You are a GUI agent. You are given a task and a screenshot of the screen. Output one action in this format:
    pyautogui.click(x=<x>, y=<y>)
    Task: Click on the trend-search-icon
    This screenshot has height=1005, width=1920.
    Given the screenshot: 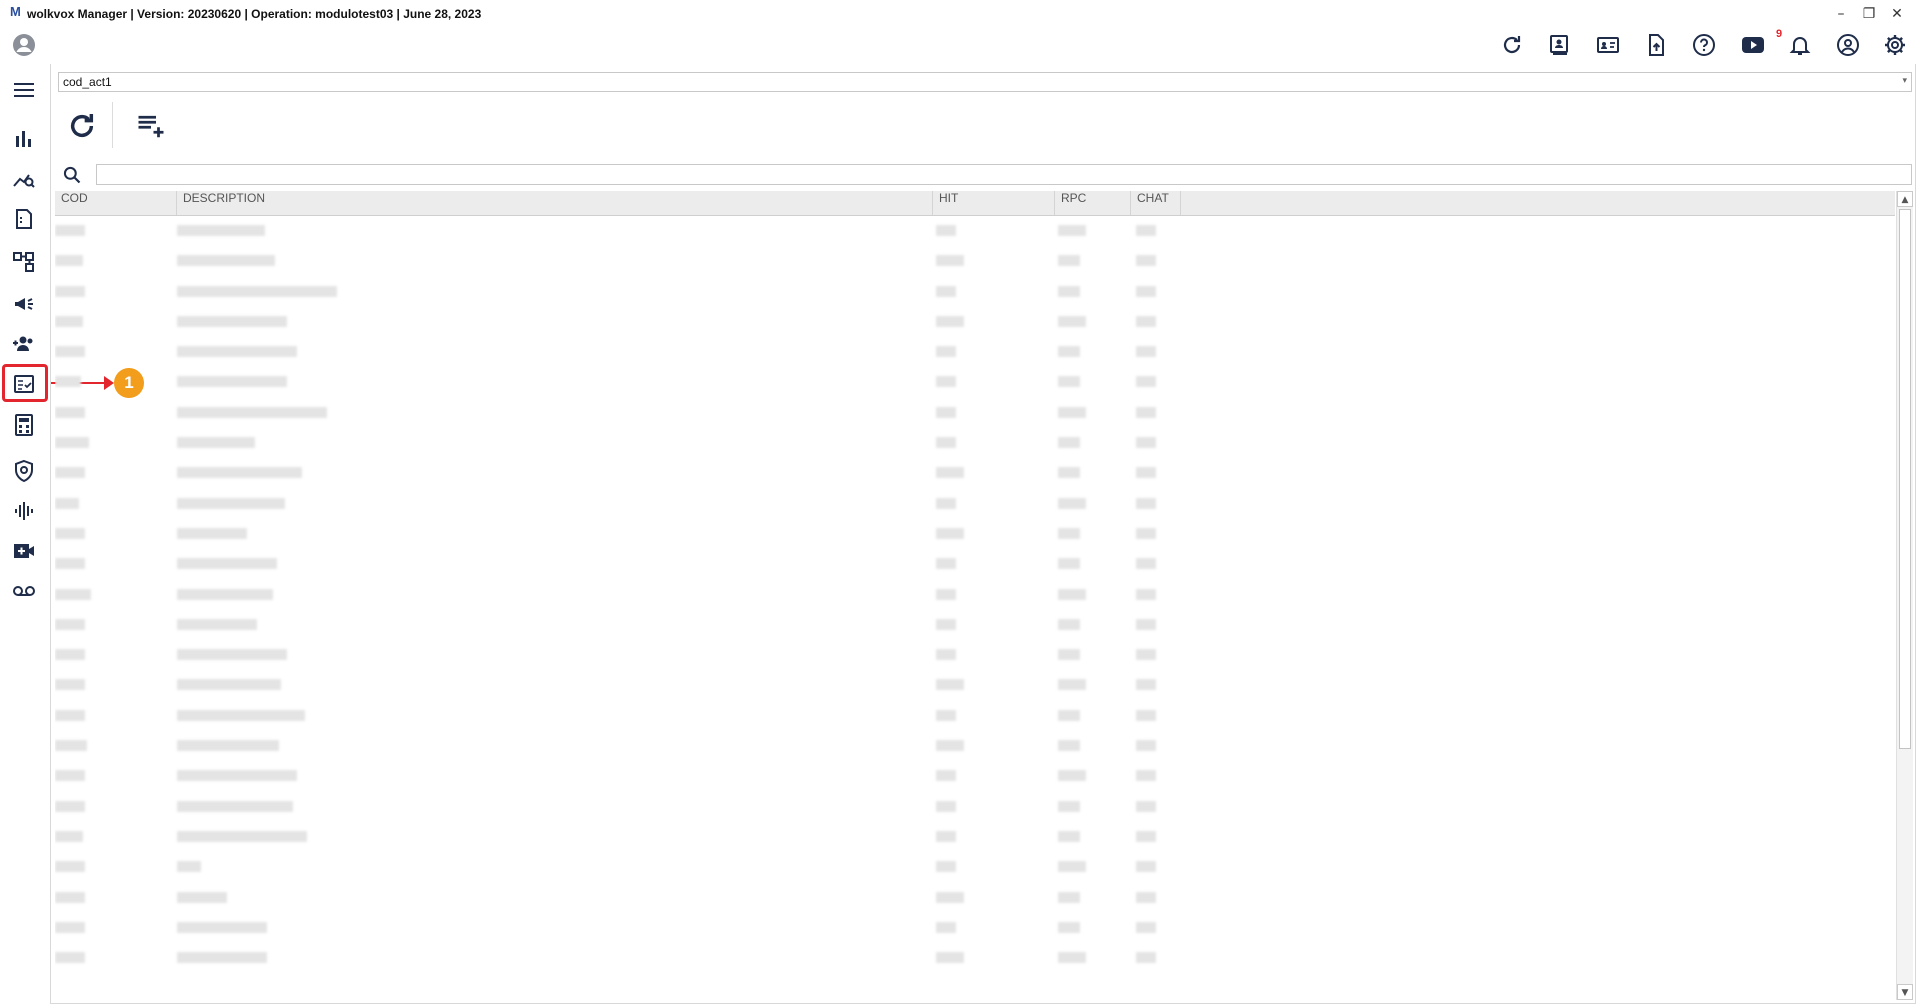 What is the action you would take?
    pyautogui.click(x=24, y=179)
    